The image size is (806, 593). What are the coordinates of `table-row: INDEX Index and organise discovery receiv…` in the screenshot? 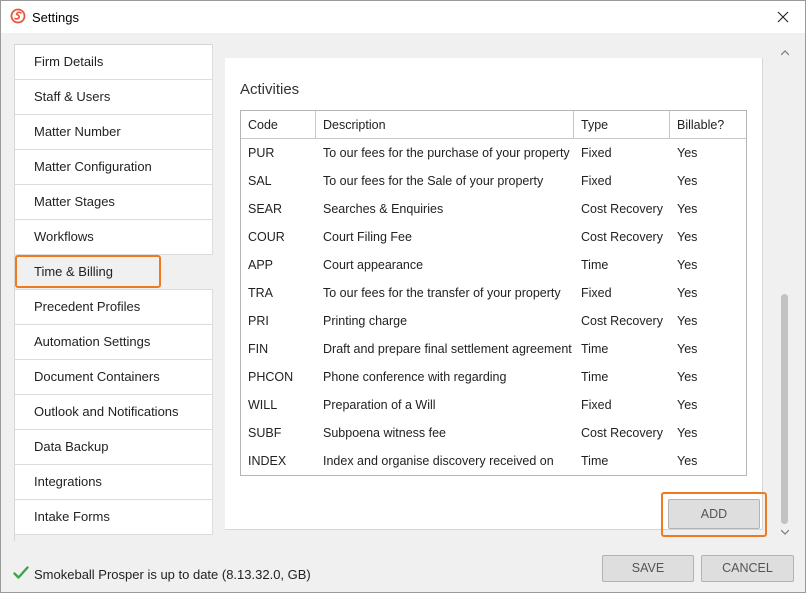 It's located at (493, 461).